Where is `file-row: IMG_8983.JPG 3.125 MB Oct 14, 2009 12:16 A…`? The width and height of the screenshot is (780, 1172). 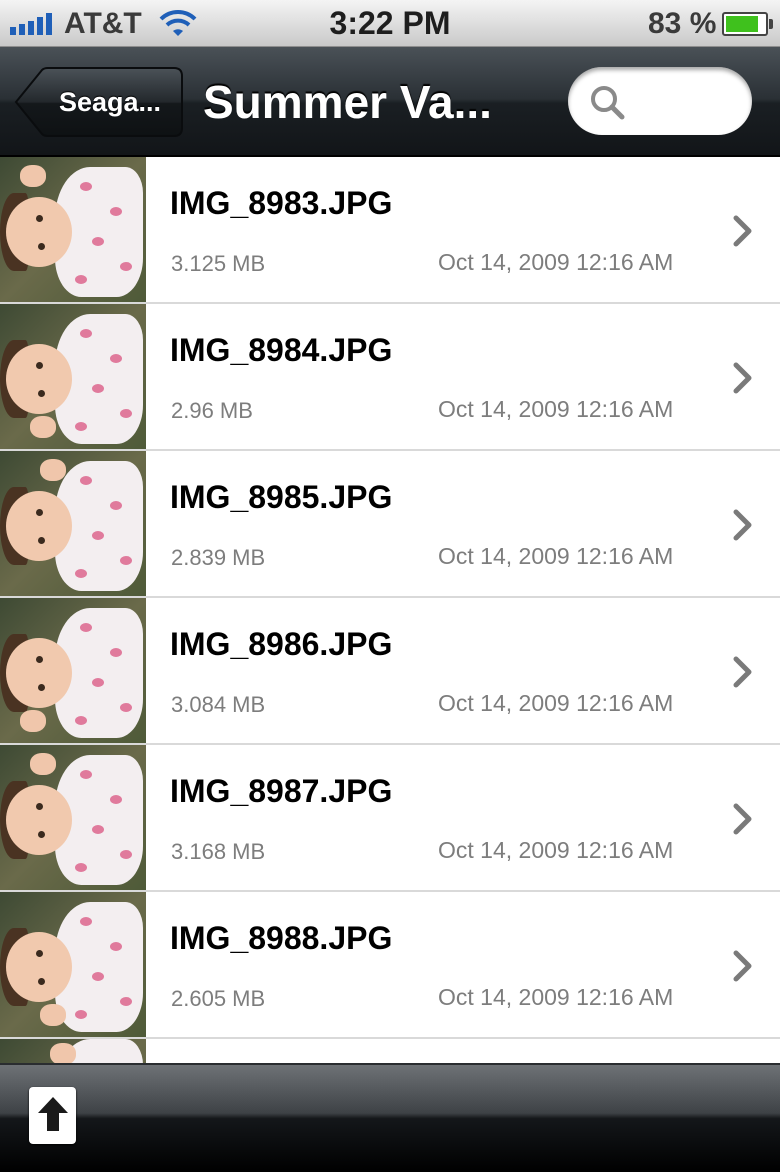
file-row: IMG_8983.JPG 3.125 MB Oct 14, 2009 12:16 A… is located at coordinates (390, 230).